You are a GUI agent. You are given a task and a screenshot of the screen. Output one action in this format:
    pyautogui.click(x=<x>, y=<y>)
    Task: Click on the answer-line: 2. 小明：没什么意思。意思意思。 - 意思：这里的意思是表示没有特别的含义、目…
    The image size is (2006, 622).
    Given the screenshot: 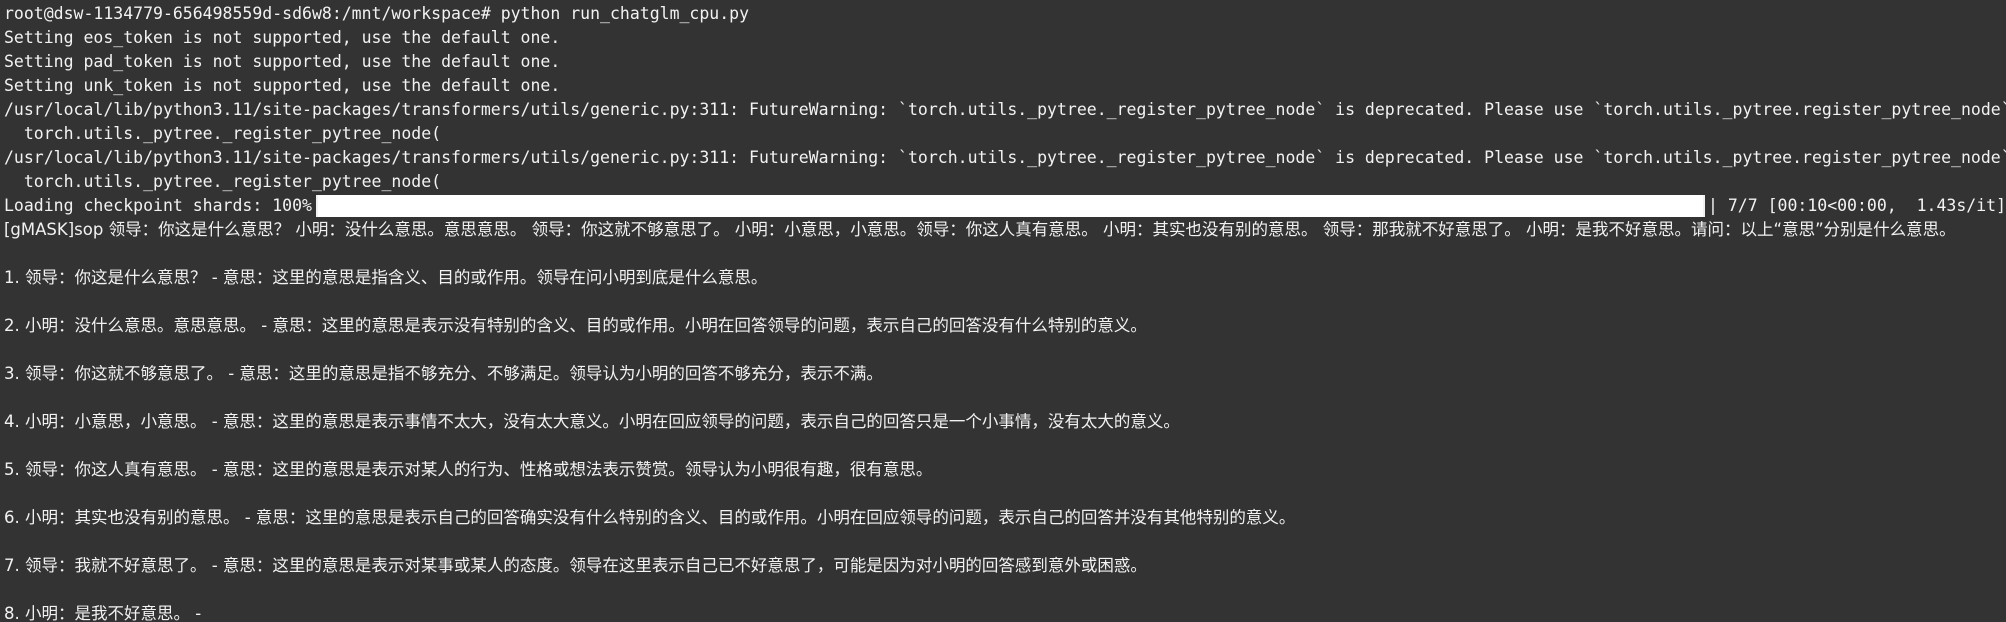 What is the action you would take?
    pyautogui.click(x=575, y=325)
    